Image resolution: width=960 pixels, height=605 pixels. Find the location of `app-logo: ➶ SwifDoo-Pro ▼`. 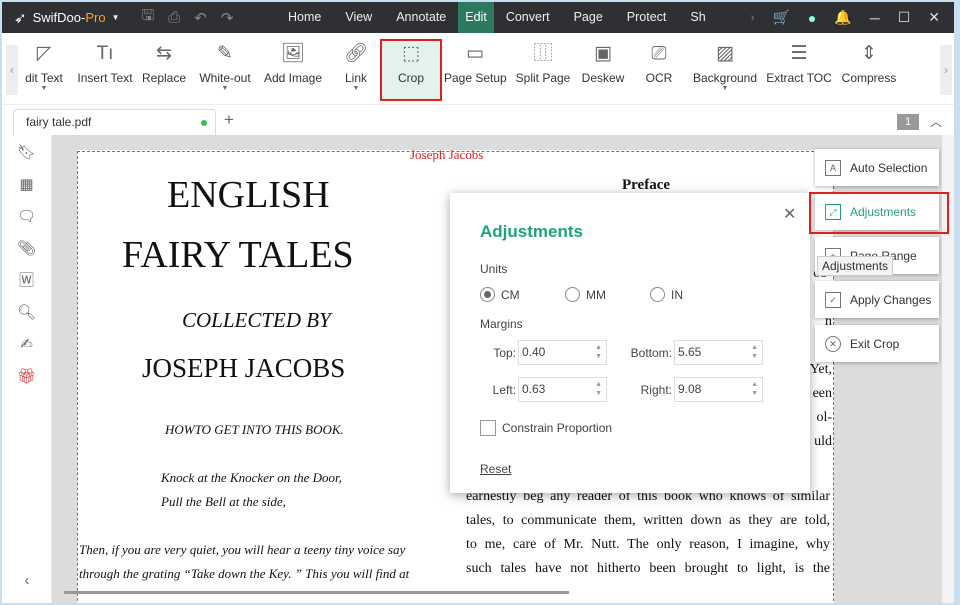

app-logo: ➶ SwifDoo-Pro ▼ is located at coordinates (66, 18).